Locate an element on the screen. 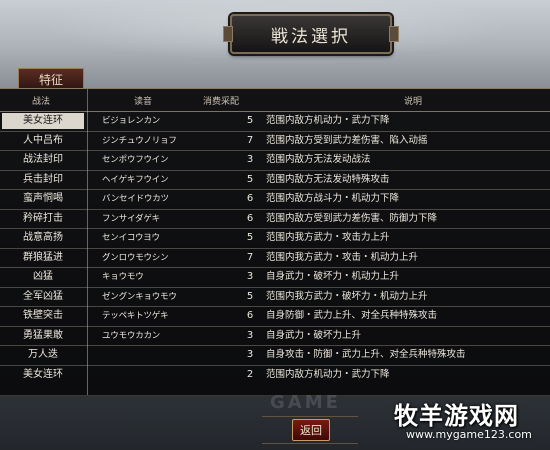 The height and width of the screenshot is (450, 550). tactic-name: 蛮声恫喝 is located at coordinates (43, 198).